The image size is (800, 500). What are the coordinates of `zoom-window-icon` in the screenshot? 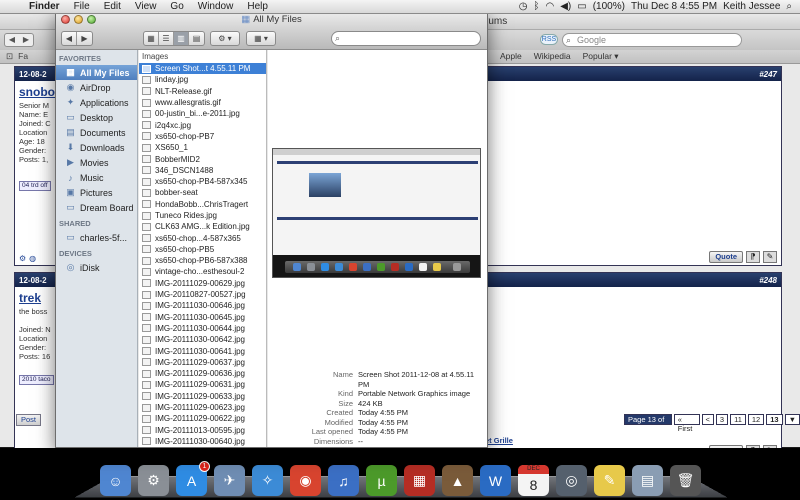 It's located at (91, 19).